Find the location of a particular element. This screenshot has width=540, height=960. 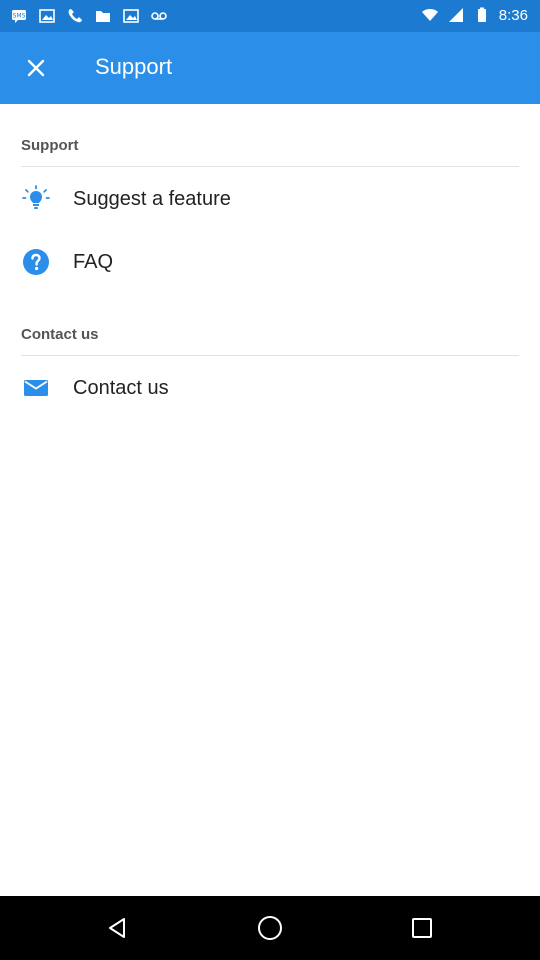

app-bar: Support is located at coordinates (270, 68).